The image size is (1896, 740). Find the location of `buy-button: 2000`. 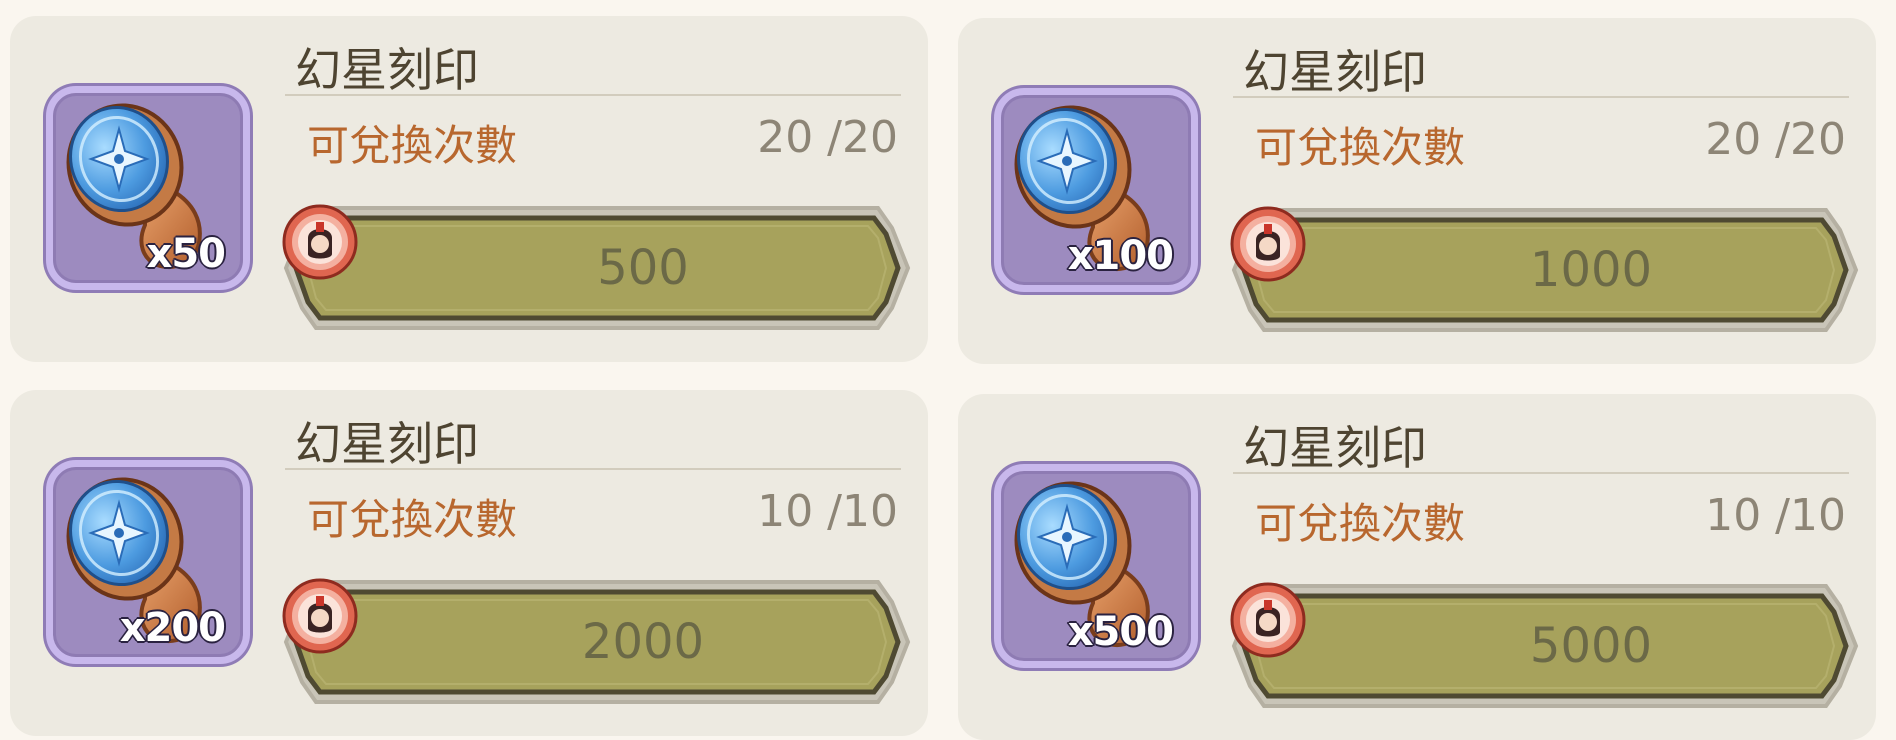

buy-button: 2000 is located at coordinates (597, 642).